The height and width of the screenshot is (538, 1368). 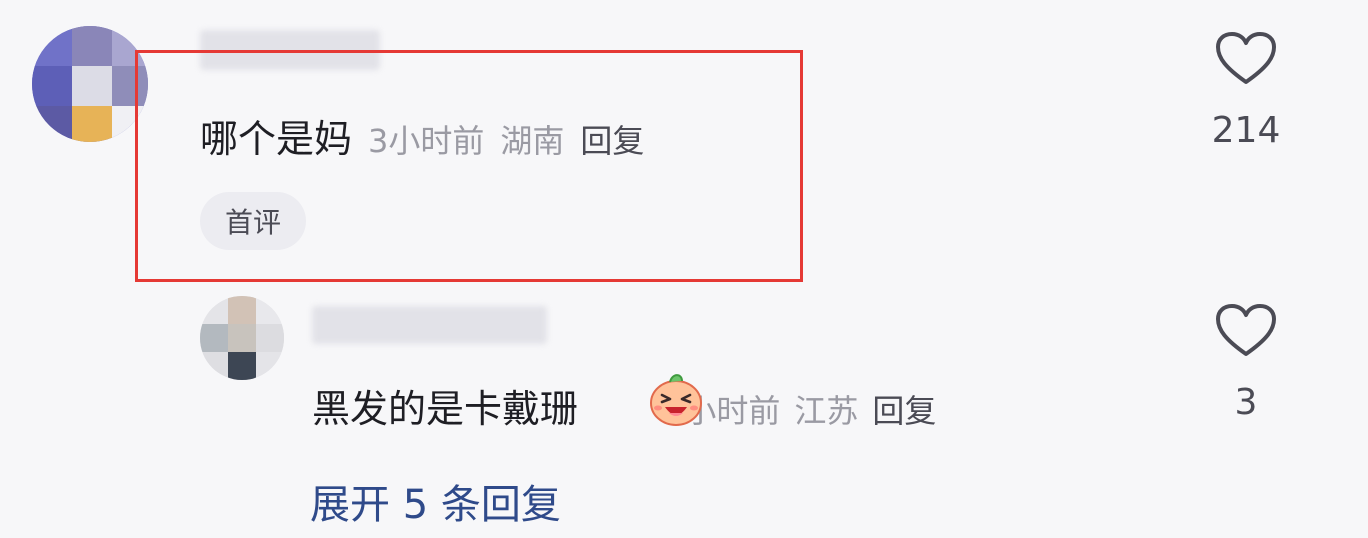 I want to click on reply-location: 江苏, so click(x=826, y=411).